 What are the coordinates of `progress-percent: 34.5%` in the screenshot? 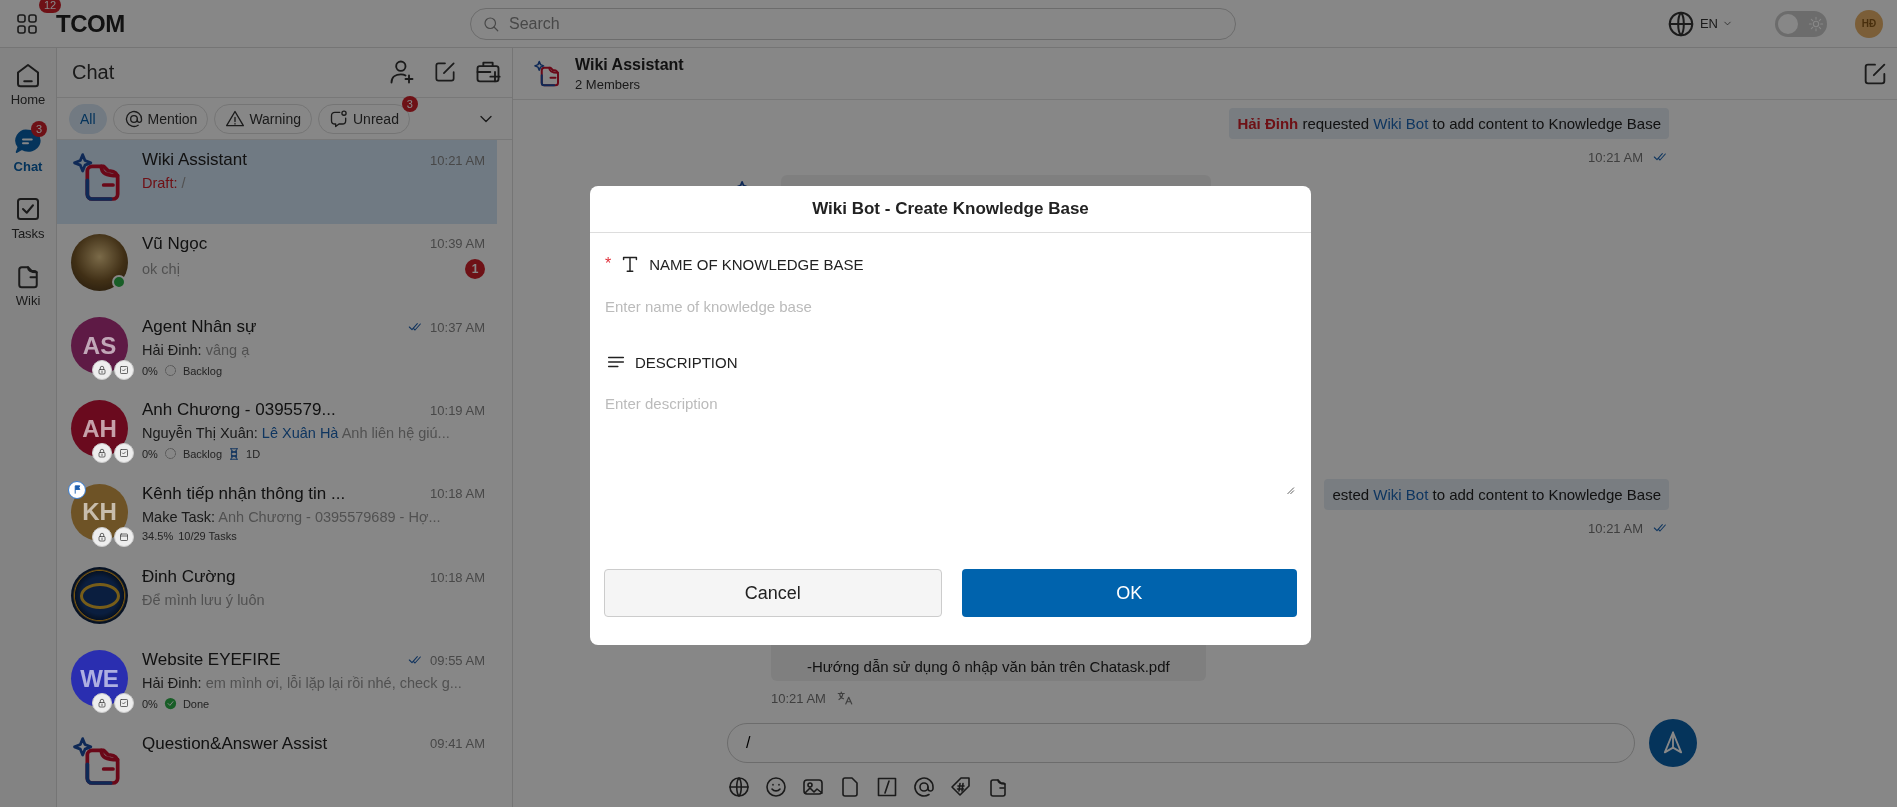 It's located at (158, 535).